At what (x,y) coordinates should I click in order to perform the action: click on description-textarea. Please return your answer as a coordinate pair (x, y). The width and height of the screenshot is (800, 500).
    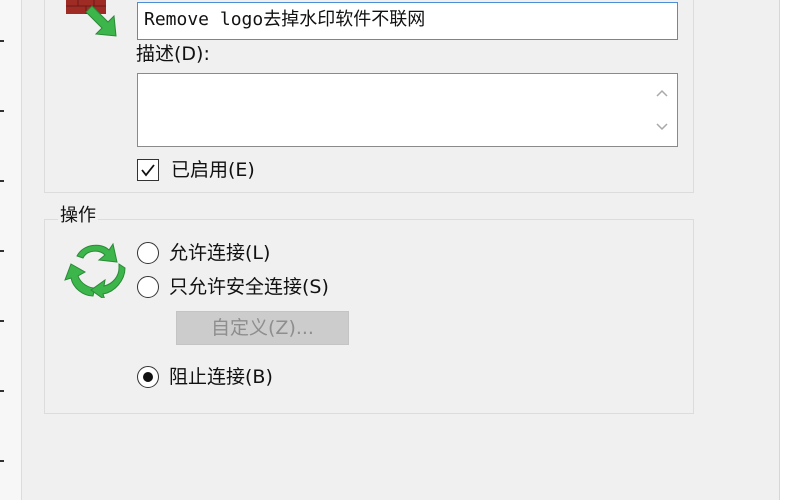
    Looking at the image, I should click on (407, 110).